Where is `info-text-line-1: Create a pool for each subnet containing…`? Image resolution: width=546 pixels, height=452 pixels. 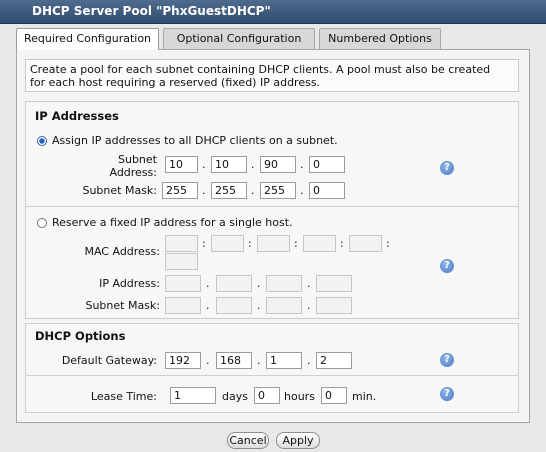 info-text-line-1: Create a pool for each subnet containing… is located at coordinates (260, 69).